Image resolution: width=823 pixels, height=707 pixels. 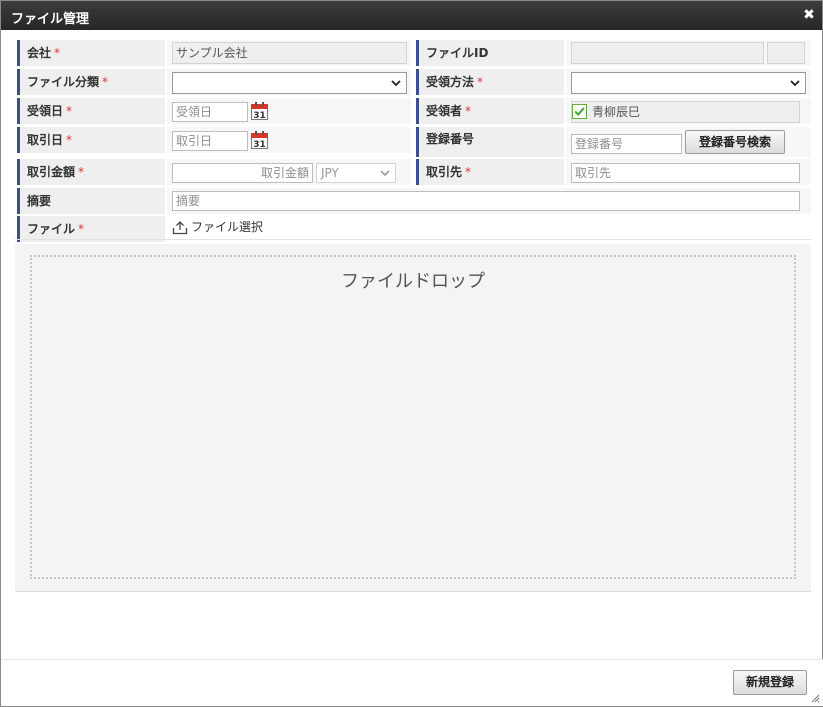 What do you see at coordinates (786, 53) in the screenshot?
I see `file-id-sub-field` at bounding box center [786, 53].